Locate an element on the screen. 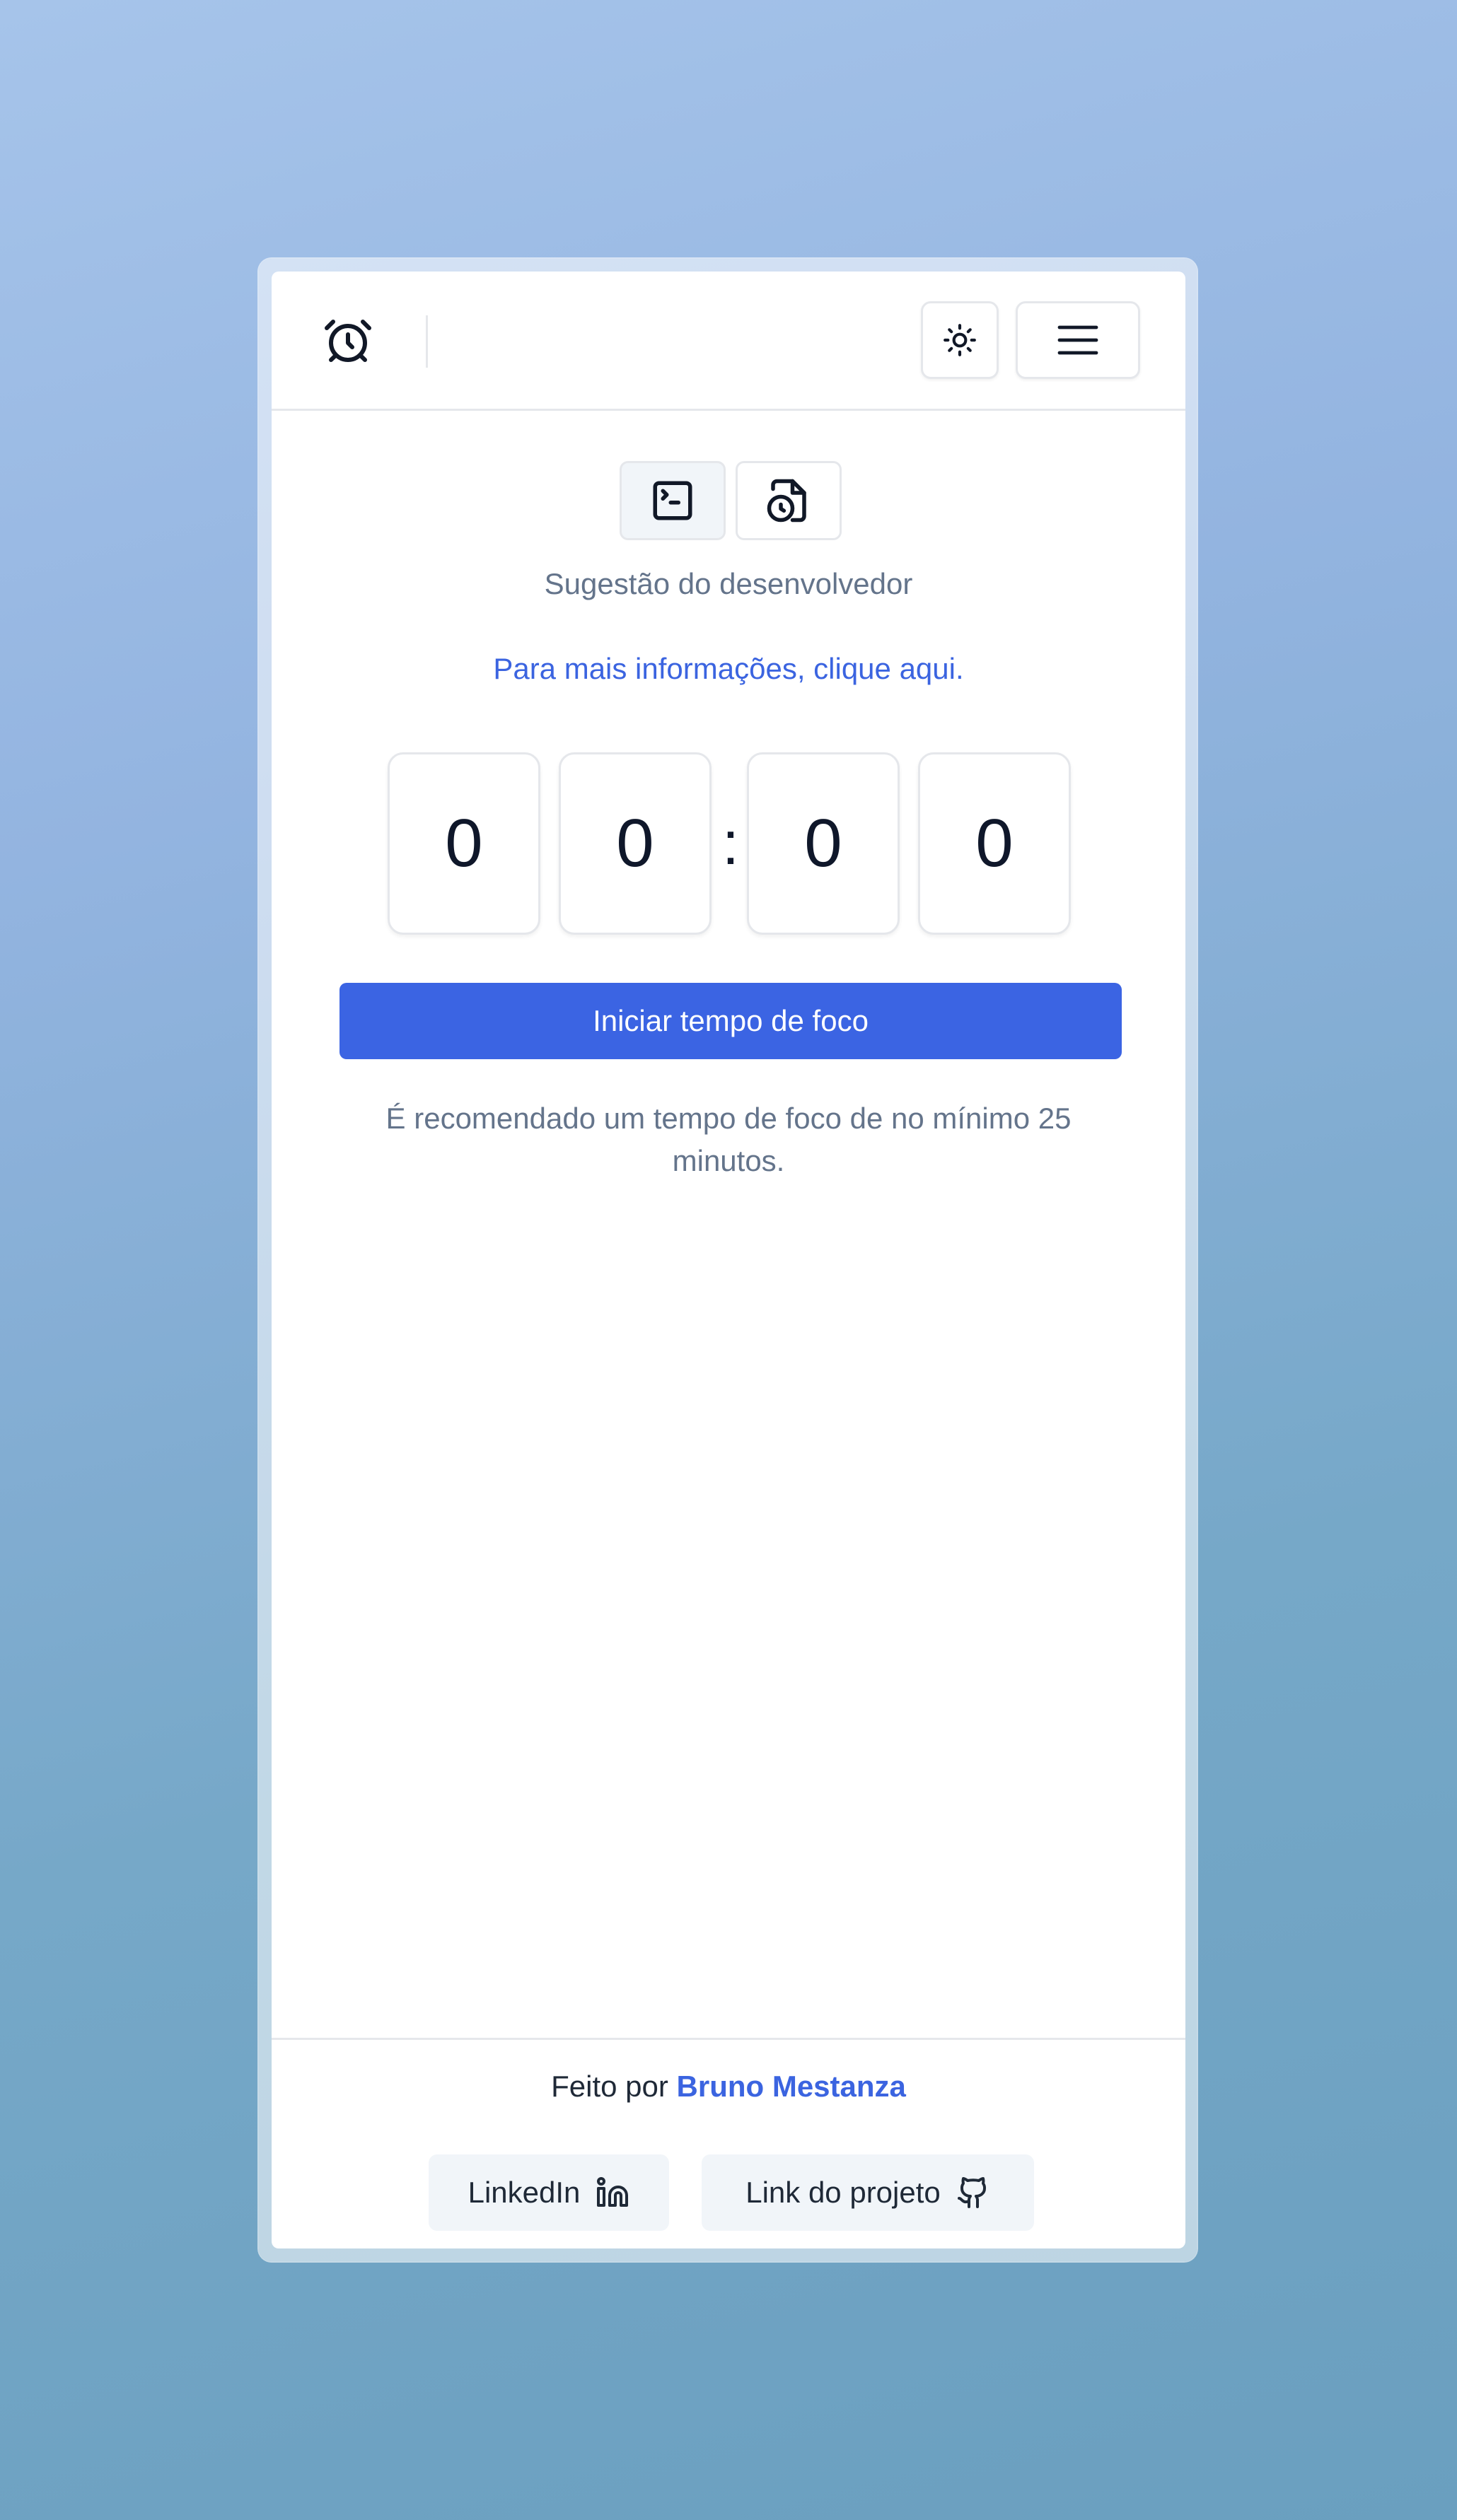  theme-toggle-button is located at coordinates (960, 340).